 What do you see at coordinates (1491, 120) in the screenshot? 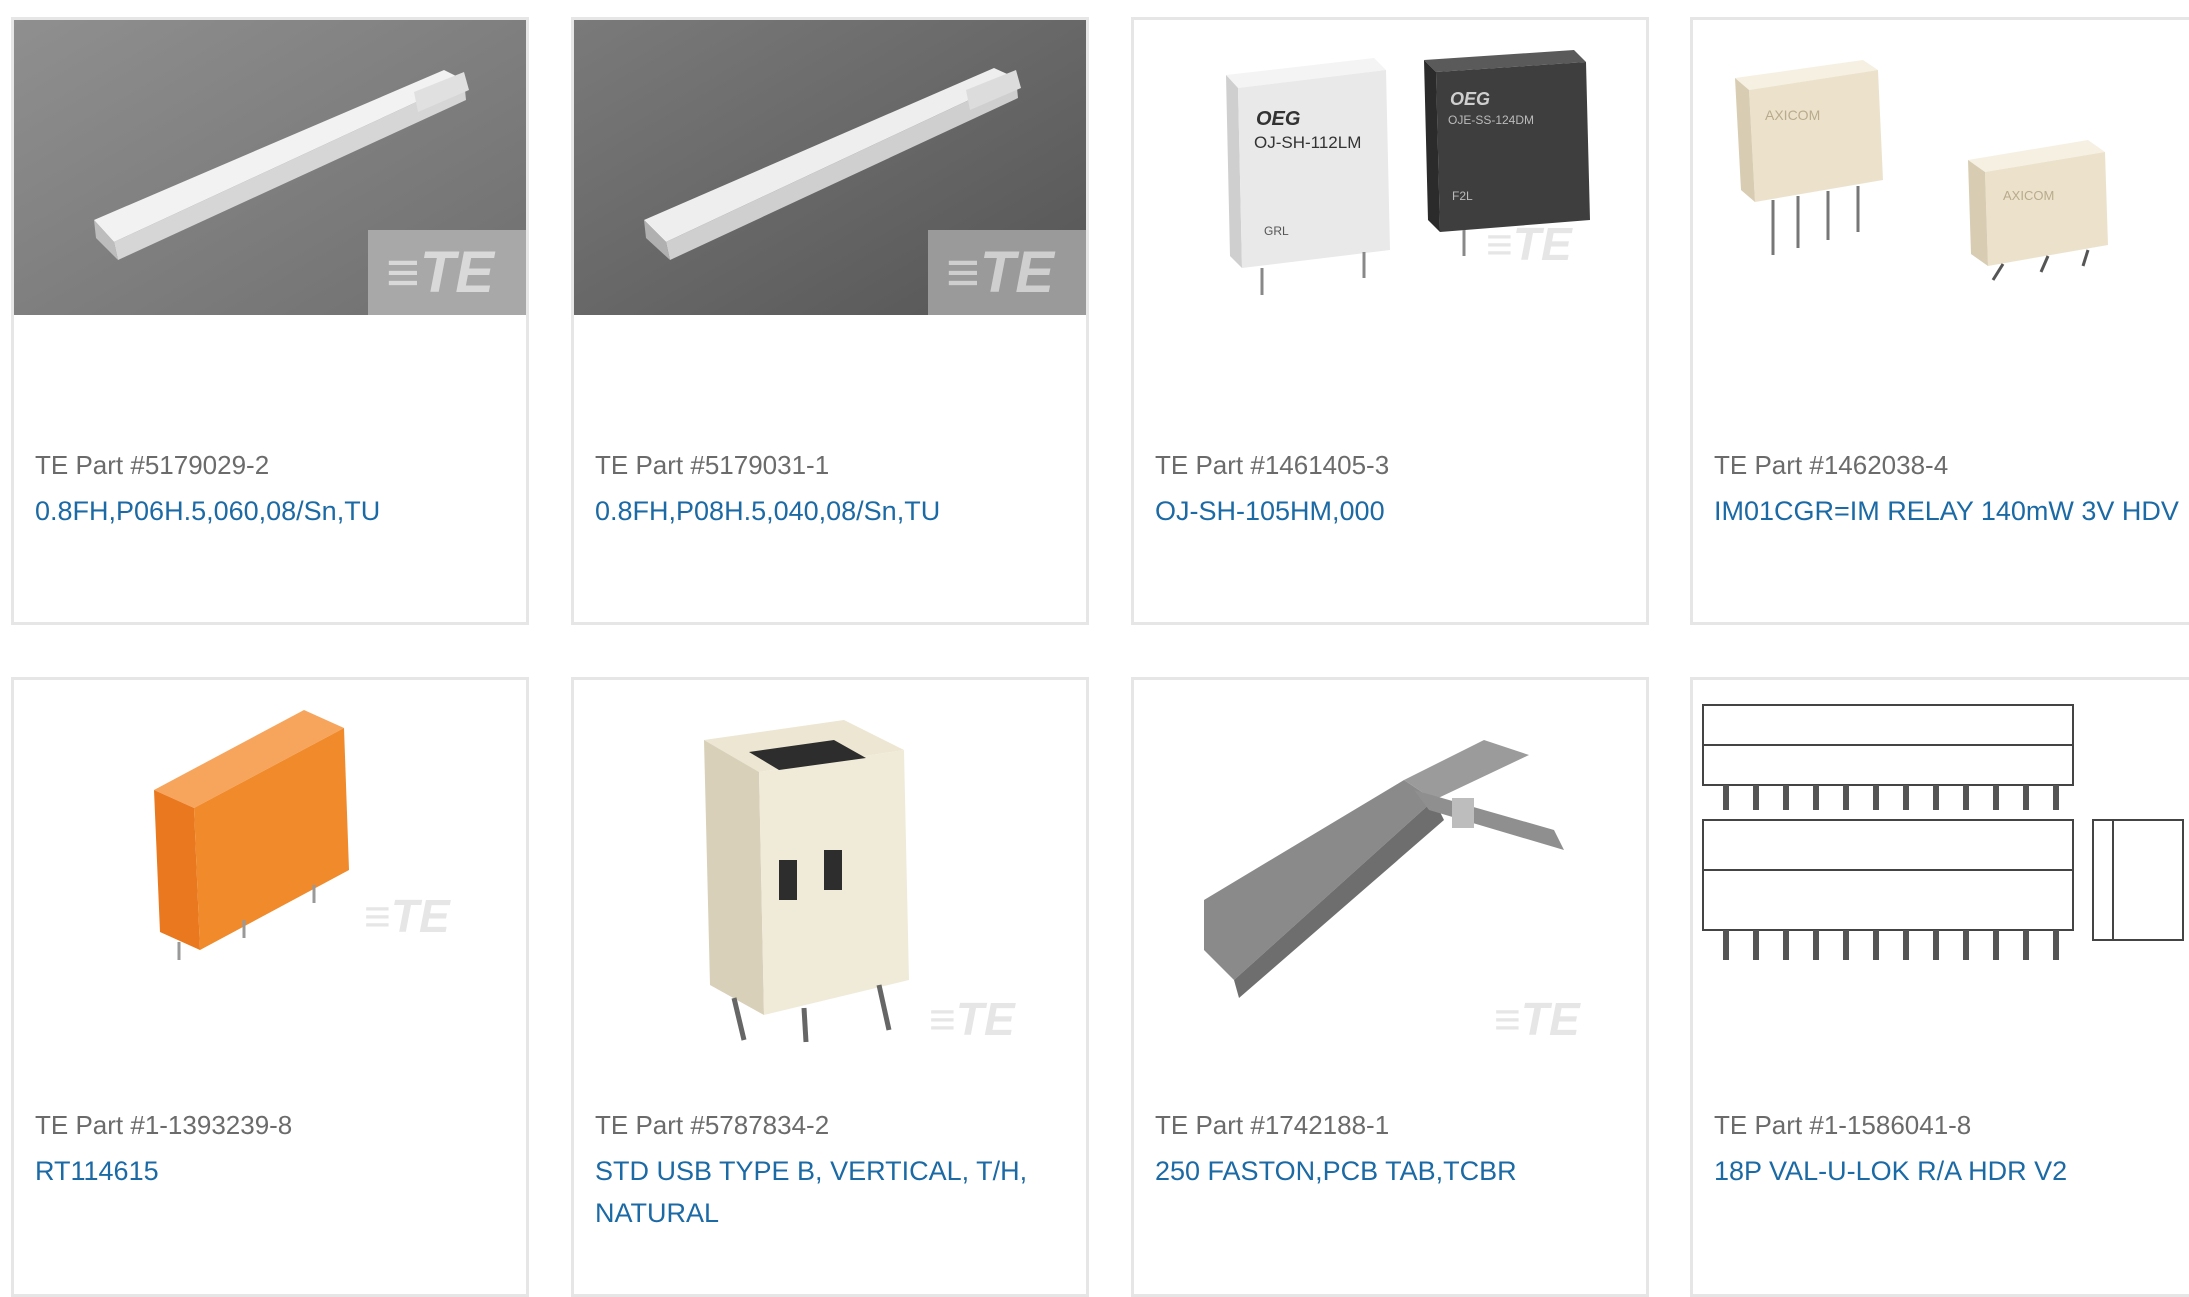
I see `svg-text: OJE-SS-124DM` at bounding box center [1491, 120].